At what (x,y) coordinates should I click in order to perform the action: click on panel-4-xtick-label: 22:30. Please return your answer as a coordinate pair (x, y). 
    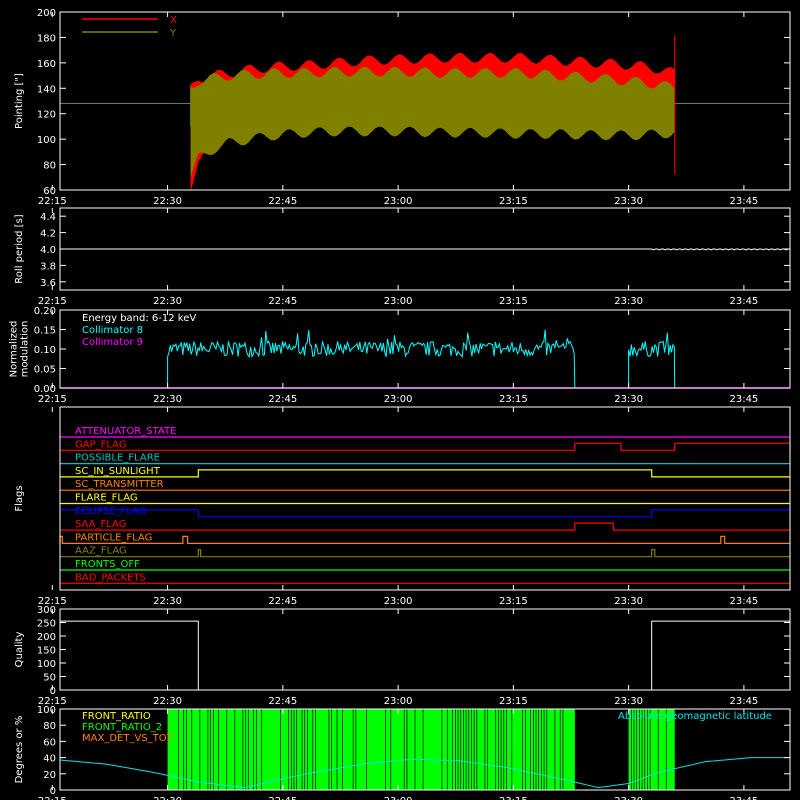
    Looking at the image, I should click on (167, 701).